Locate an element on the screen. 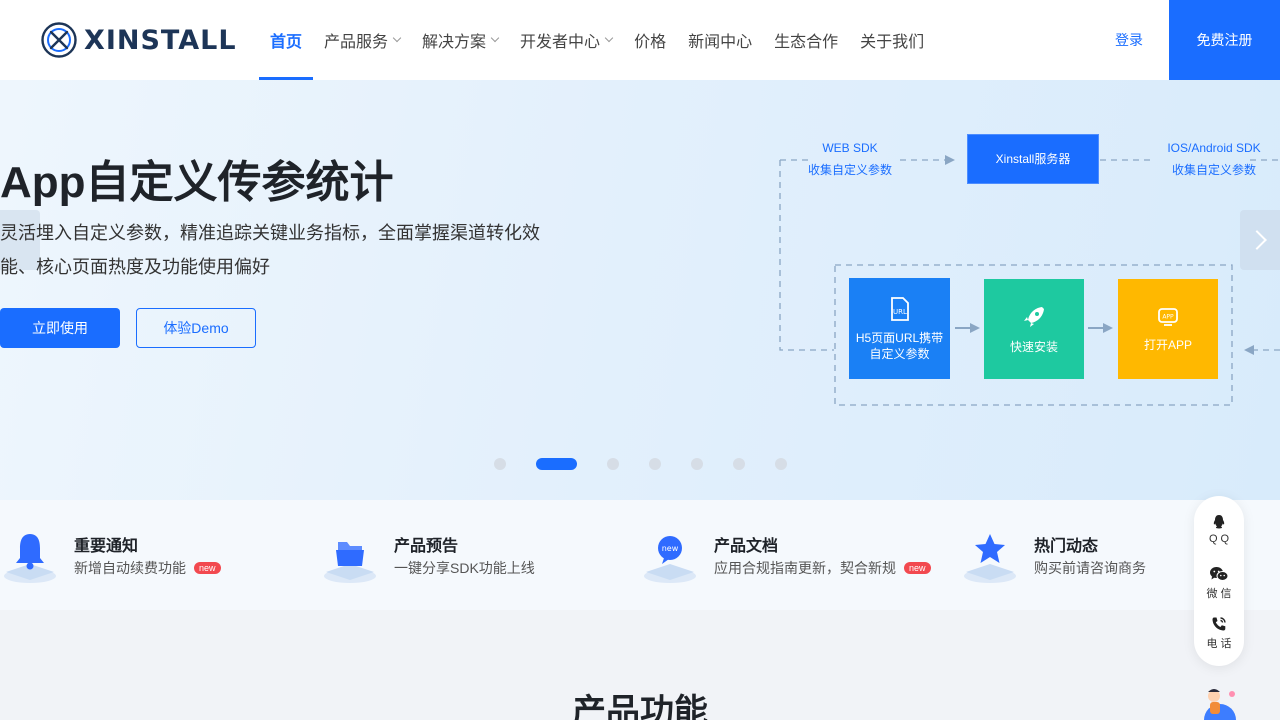 This screenshot has height=720, width=1280. quick-install-box: 快速安装 is located at coordinates (1034, 329).